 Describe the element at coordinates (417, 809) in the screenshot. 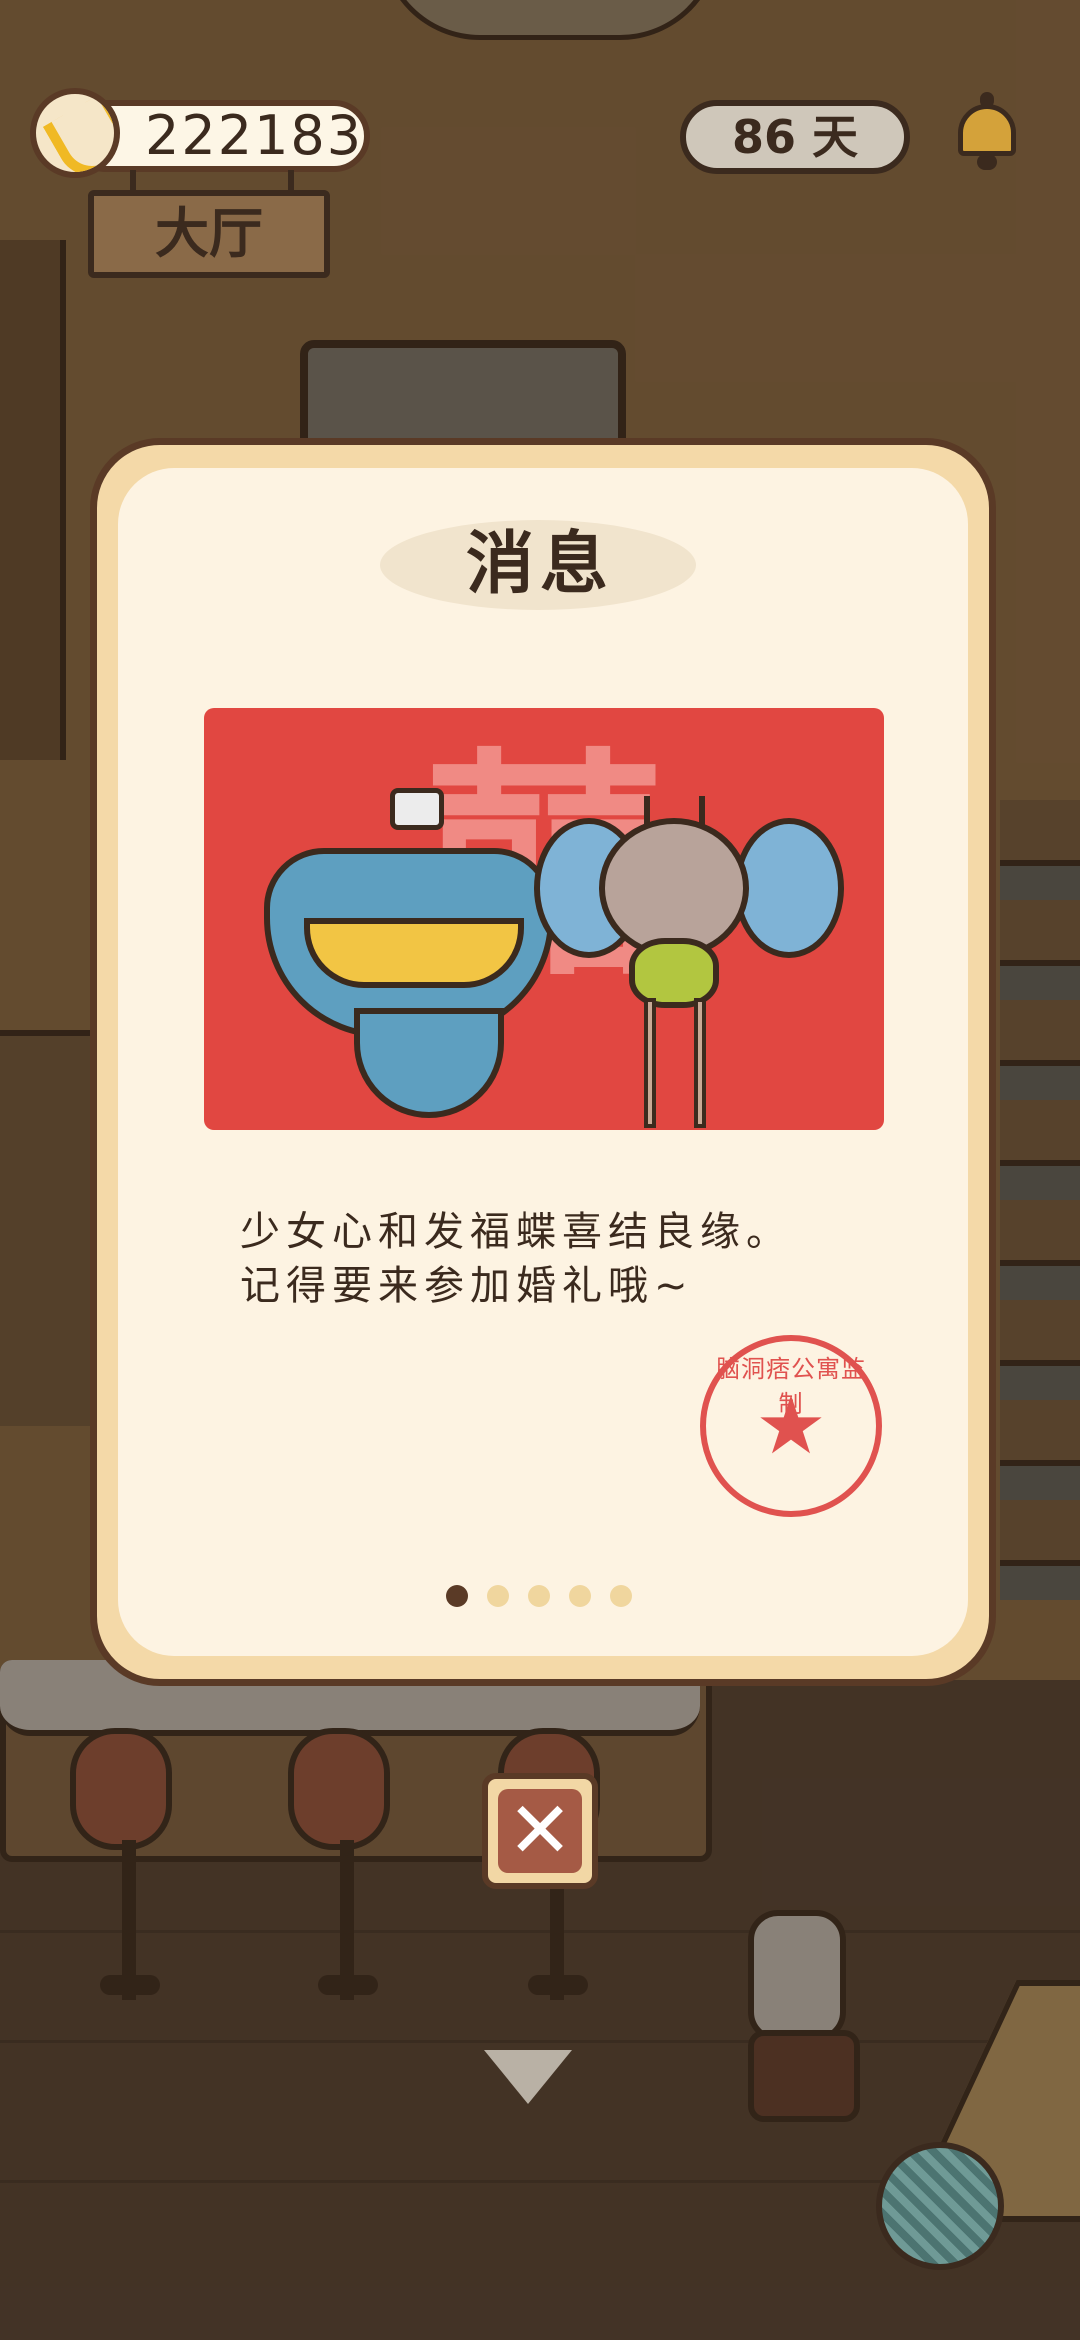

I see `camera-icon` at that location.